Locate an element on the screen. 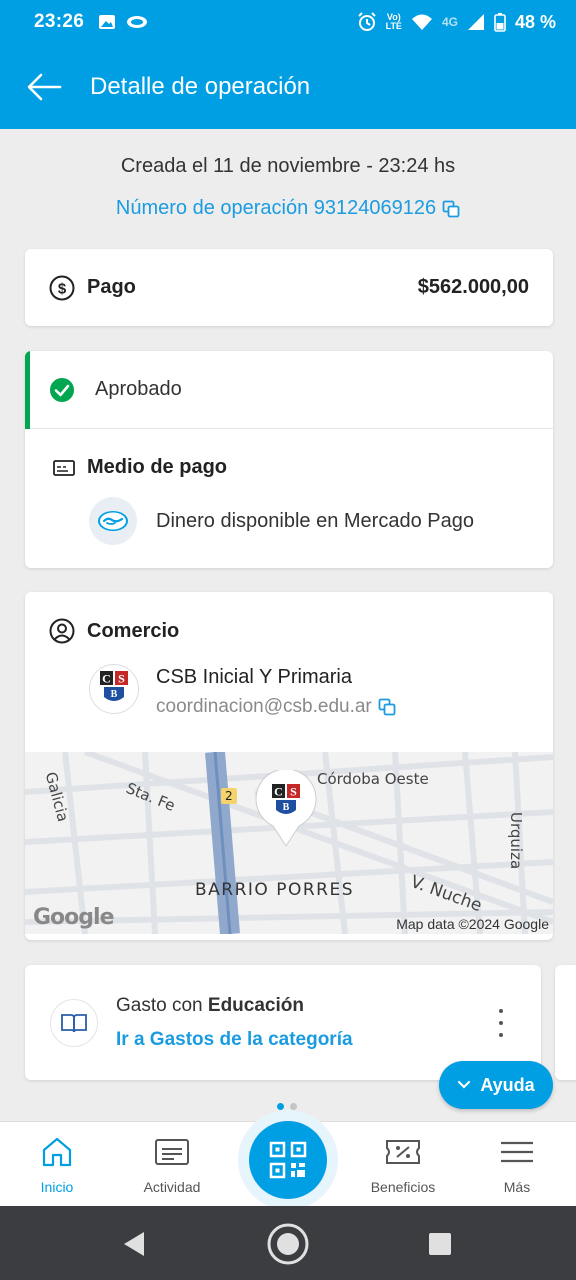  map-street-urquiza: Urquiza is located at coordinates (516, 841).